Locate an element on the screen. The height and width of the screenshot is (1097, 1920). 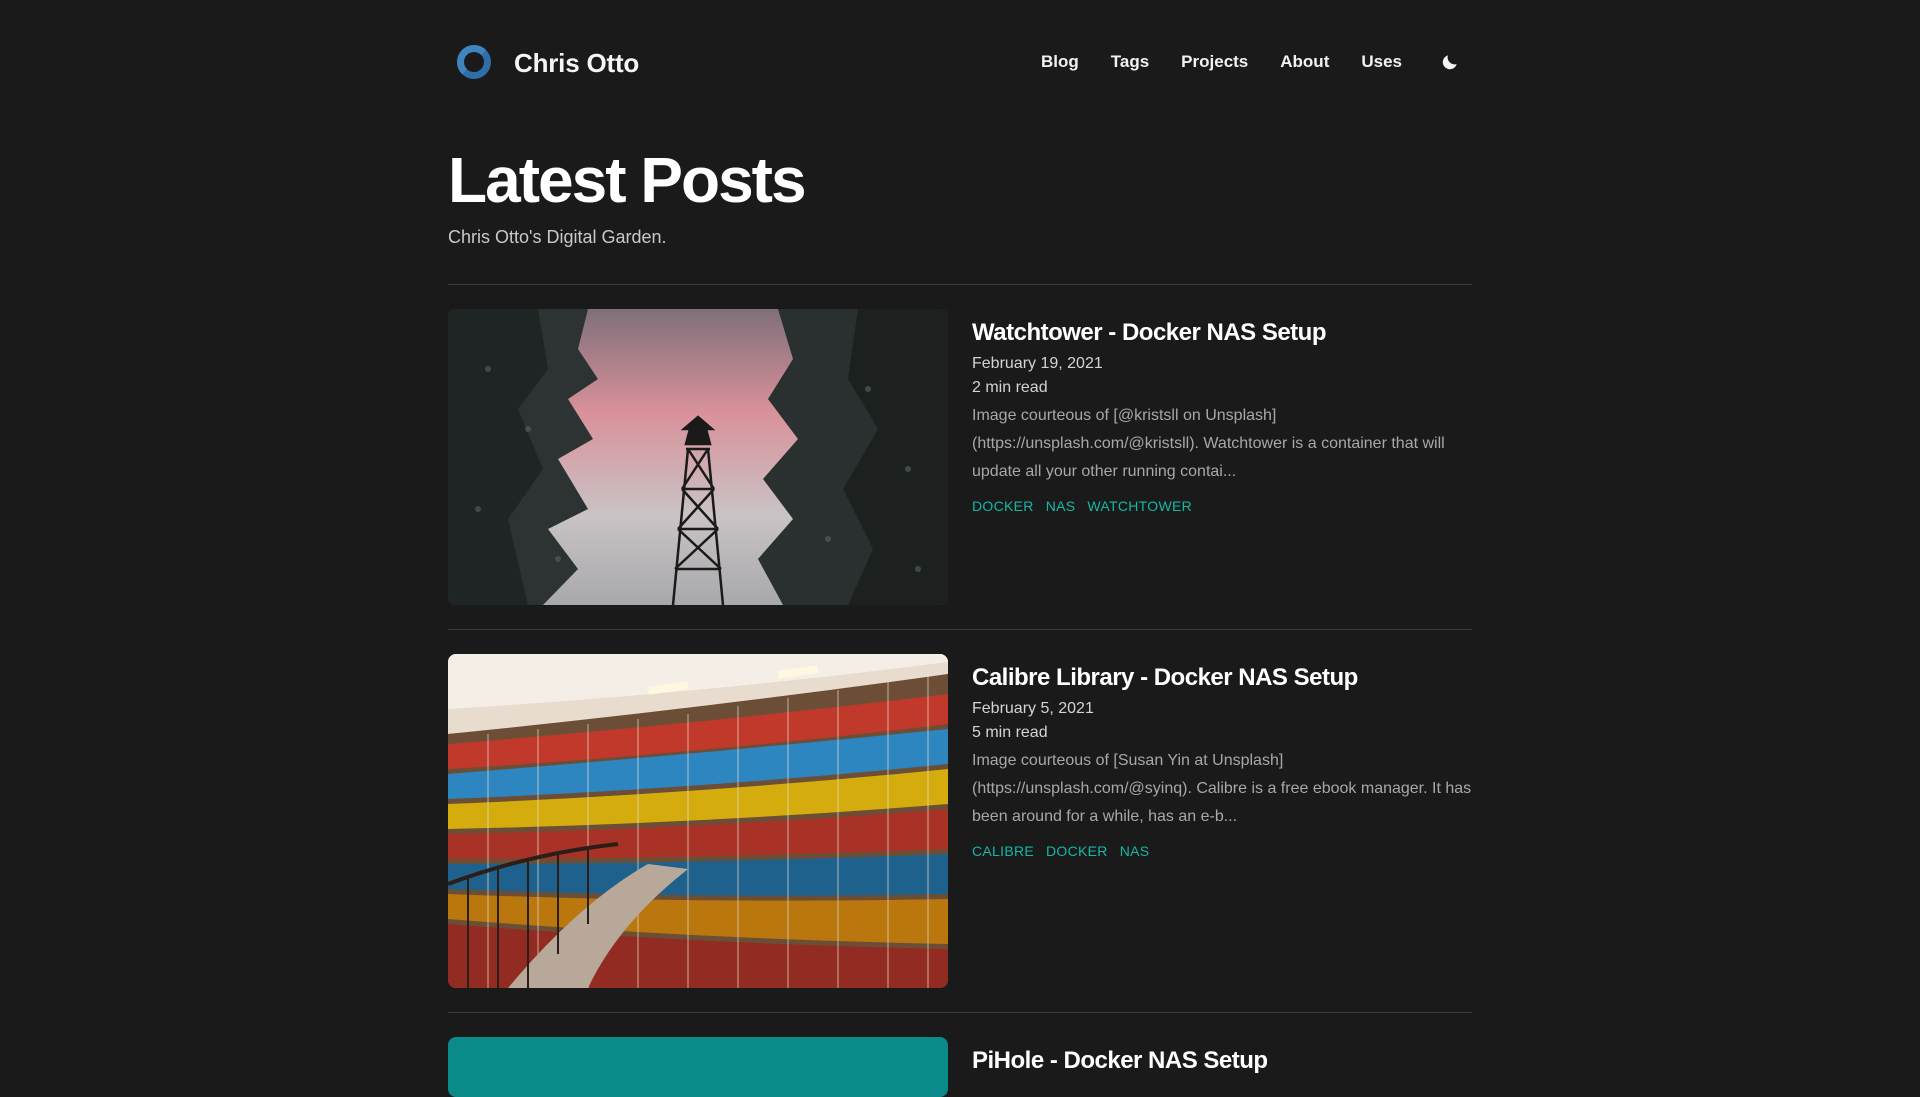
forest-watchtower-image is located at coordinates (698, 457).